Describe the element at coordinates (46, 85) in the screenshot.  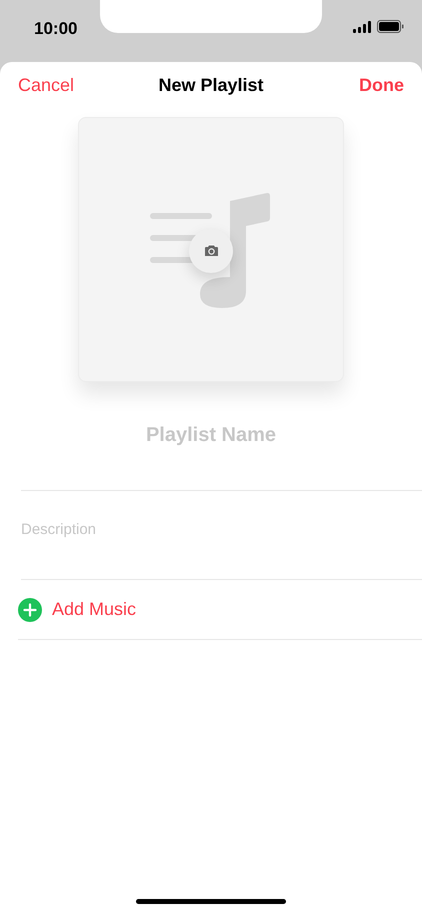
I see `cancel-button: Cancel` at that location.